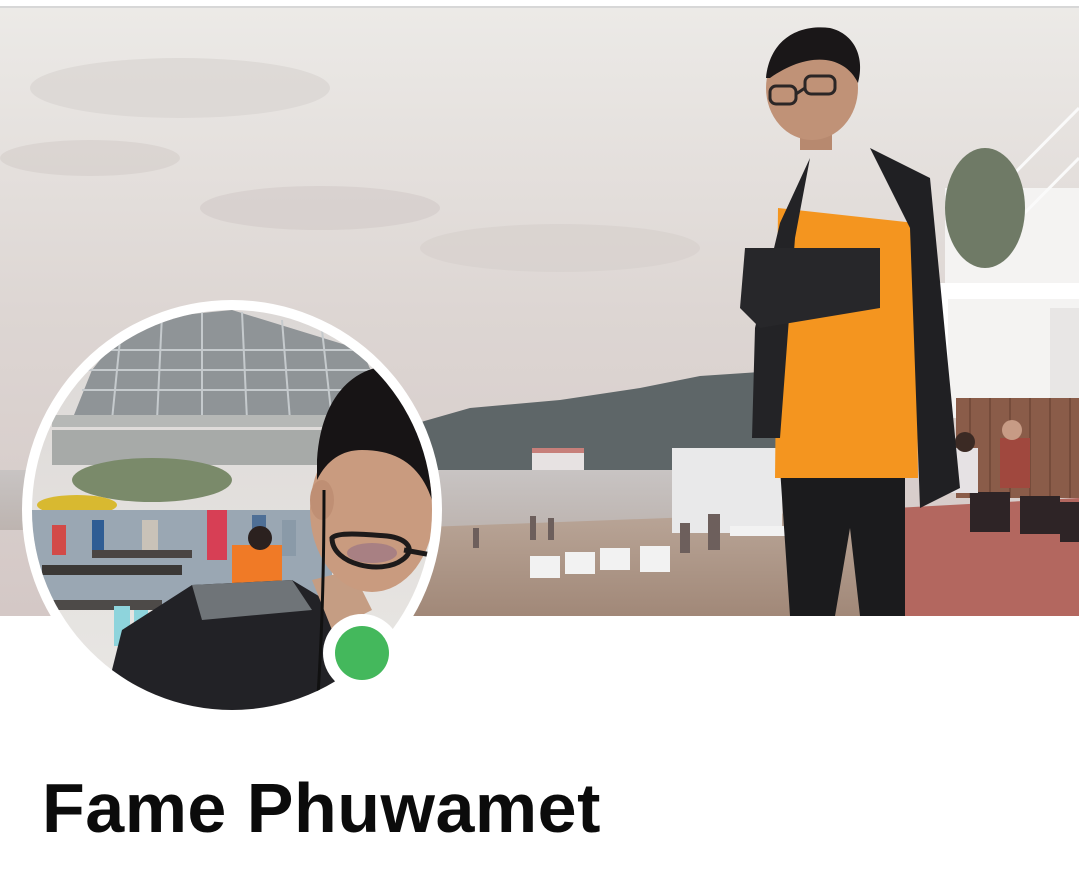 Image resolution: width=1079 pixels, height=888 pixels. What do you see at coordinates (321, 808) in the screenshot?
I see `profile-name: Fame Phuwamet` at bounding box center [321, 808].